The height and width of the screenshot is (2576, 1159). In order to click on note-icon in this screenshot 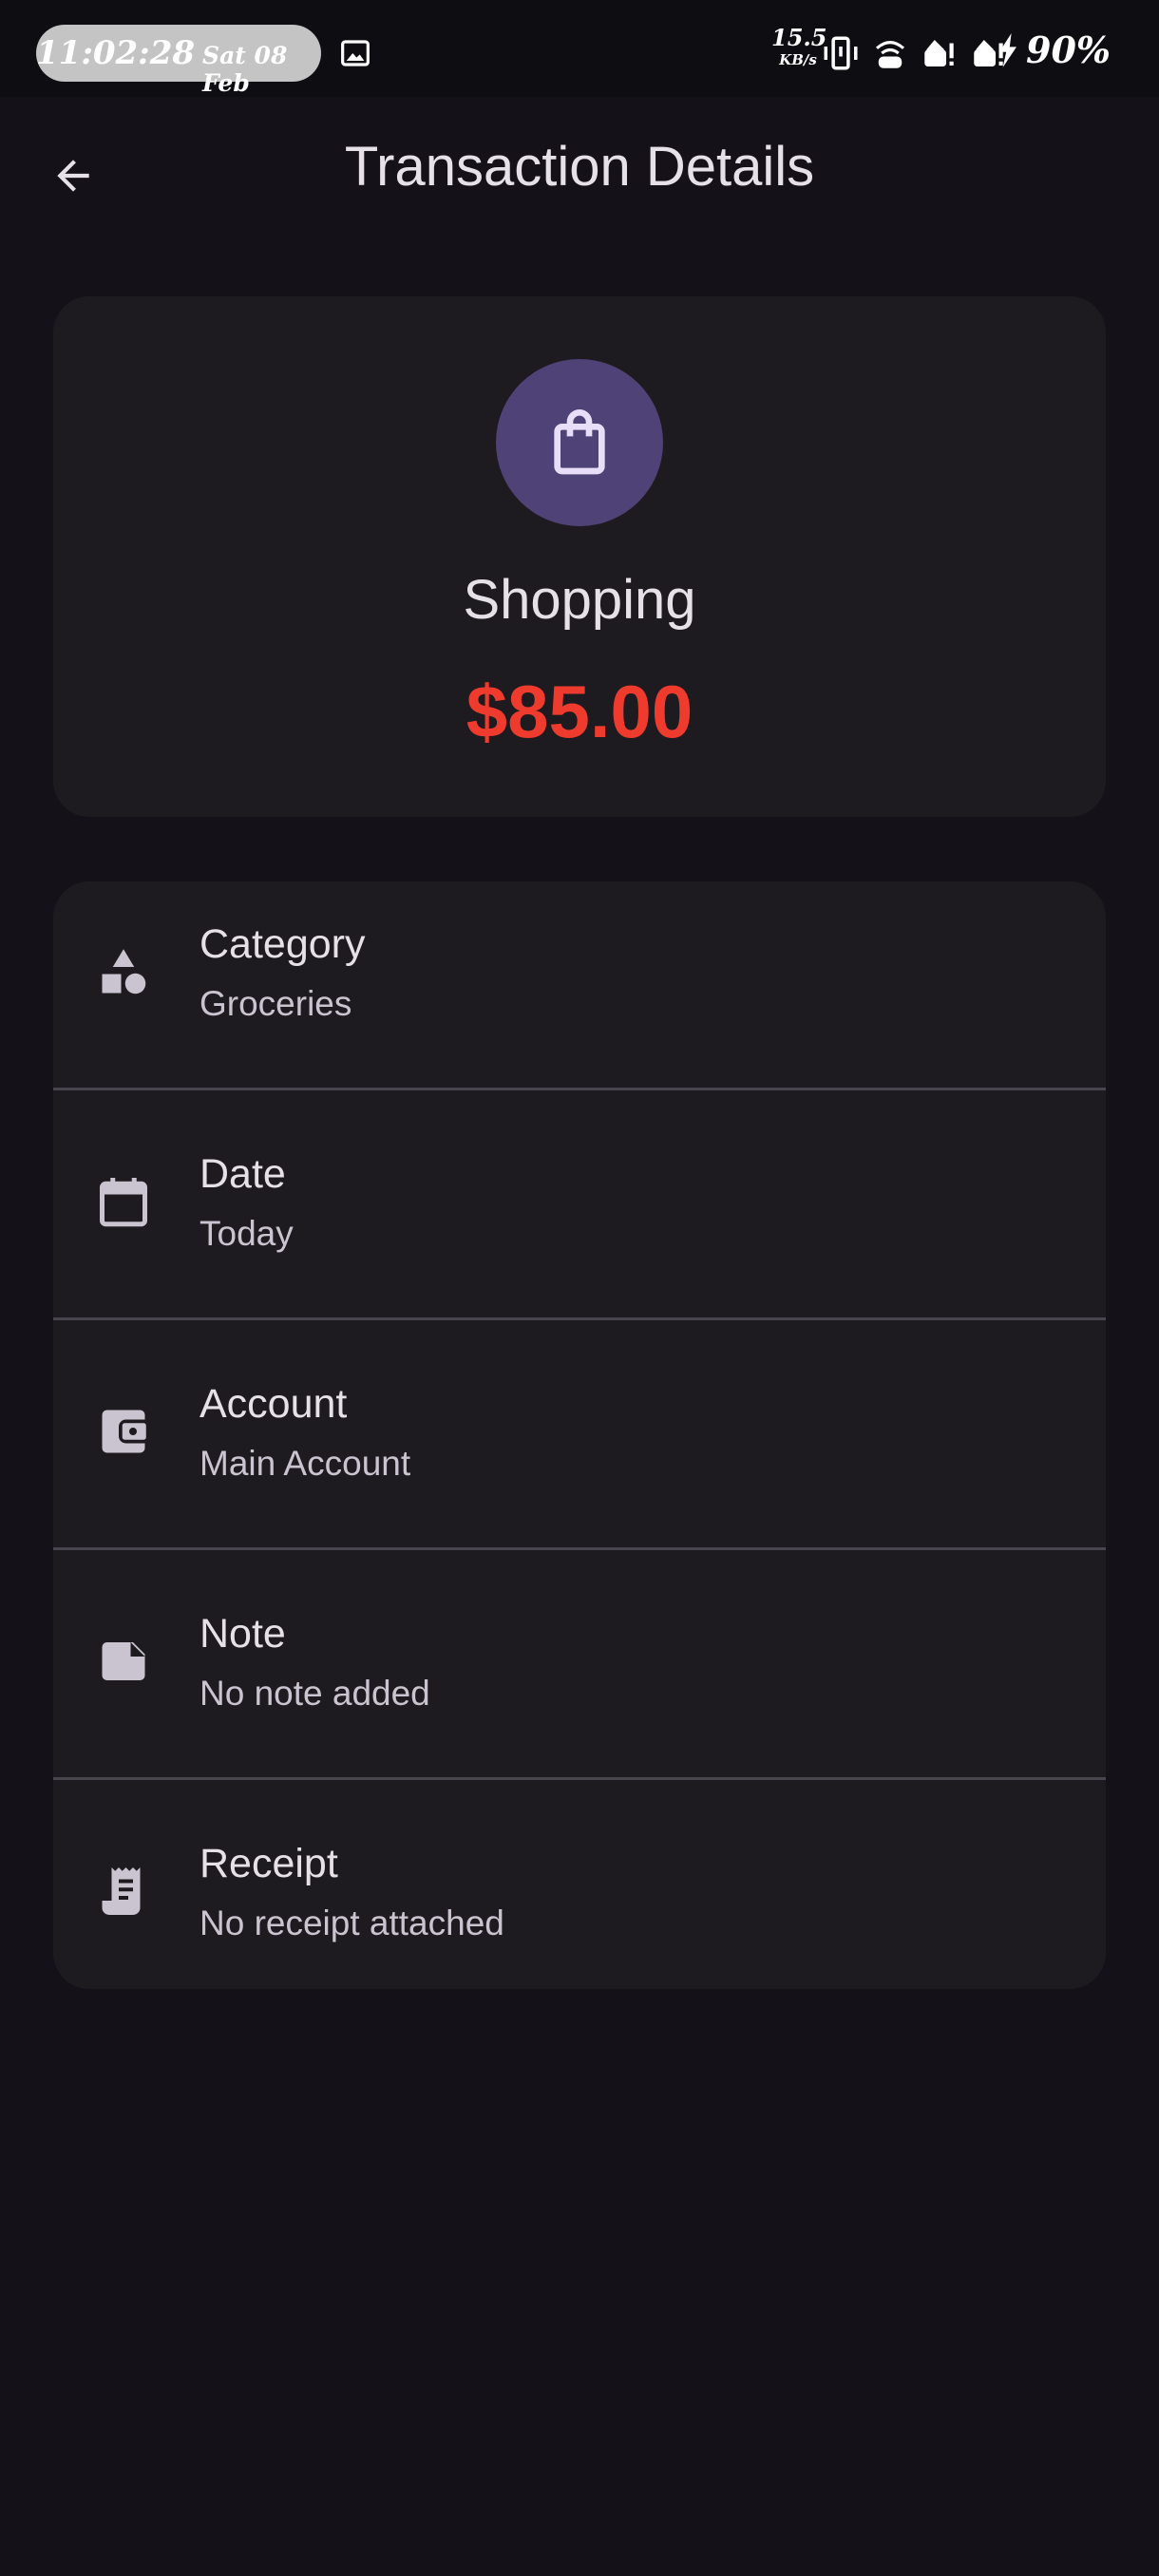, I will do `click(123, 1661)`.